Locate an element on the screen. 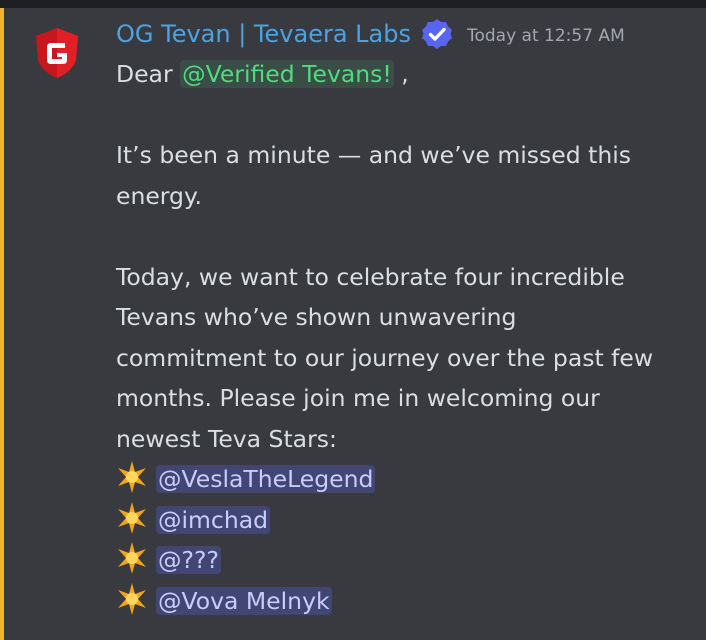  star-list-item: @VeslaTheLegend is located at coordinates (405, 479).